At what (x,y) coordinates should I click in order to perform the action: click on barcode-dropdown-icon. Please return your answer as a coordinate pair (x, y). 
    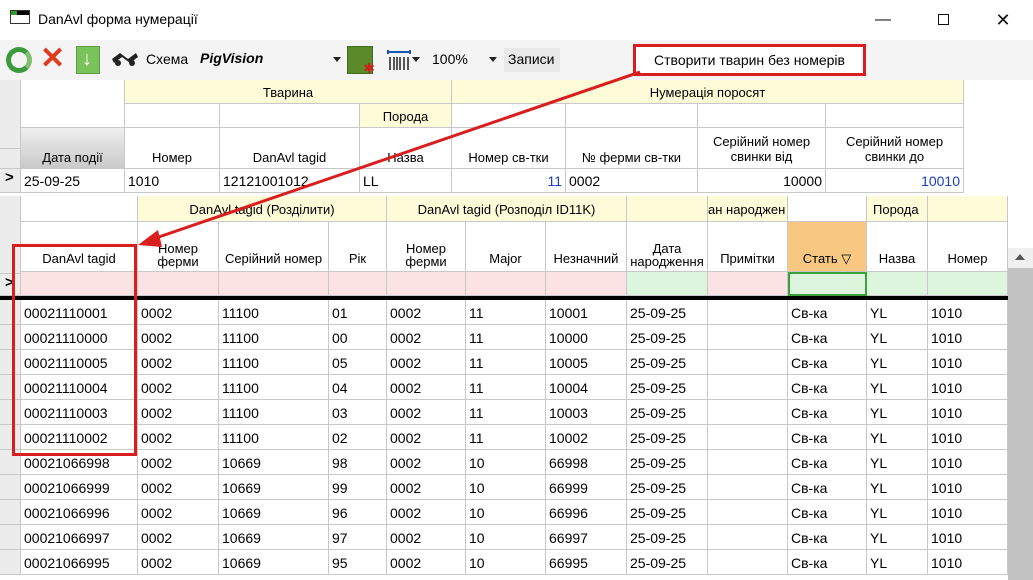
    Looking at the image, I should click on (416, 59).